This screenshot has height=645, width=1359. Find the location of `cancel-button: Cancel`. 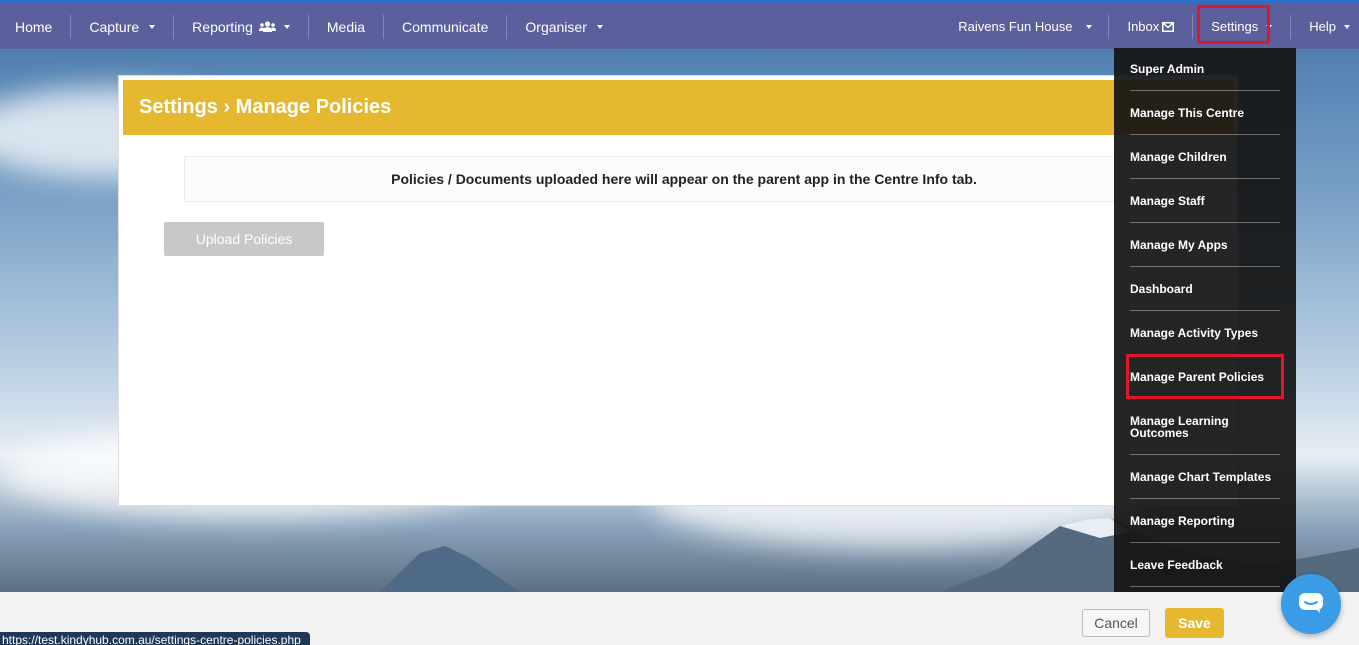

cancel-button: Cancel is located at coordinates (1116, 623).